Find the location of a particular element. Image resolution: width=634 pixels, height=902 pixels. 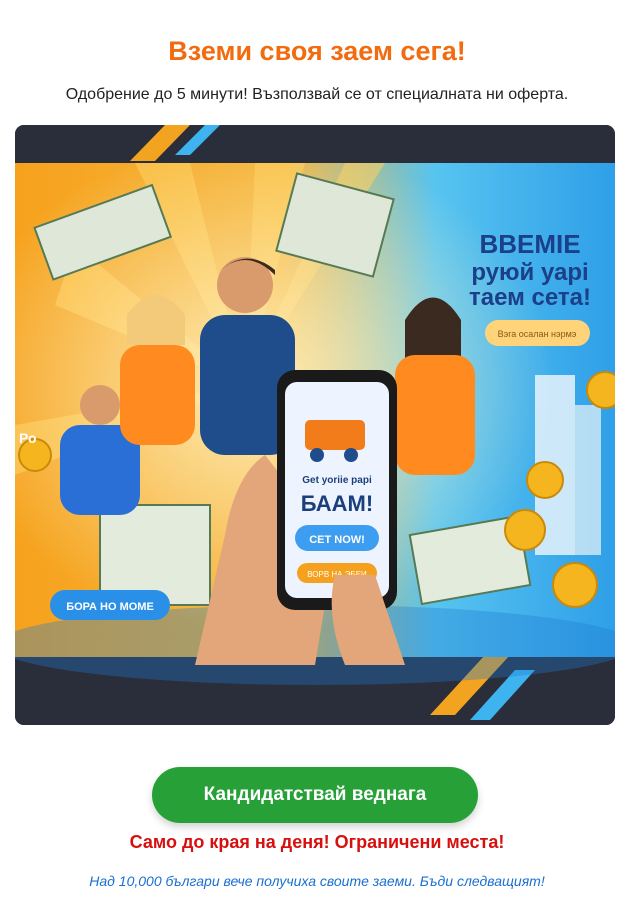

banner-left-edge-text: Ро is located at coordinates (28, 438).